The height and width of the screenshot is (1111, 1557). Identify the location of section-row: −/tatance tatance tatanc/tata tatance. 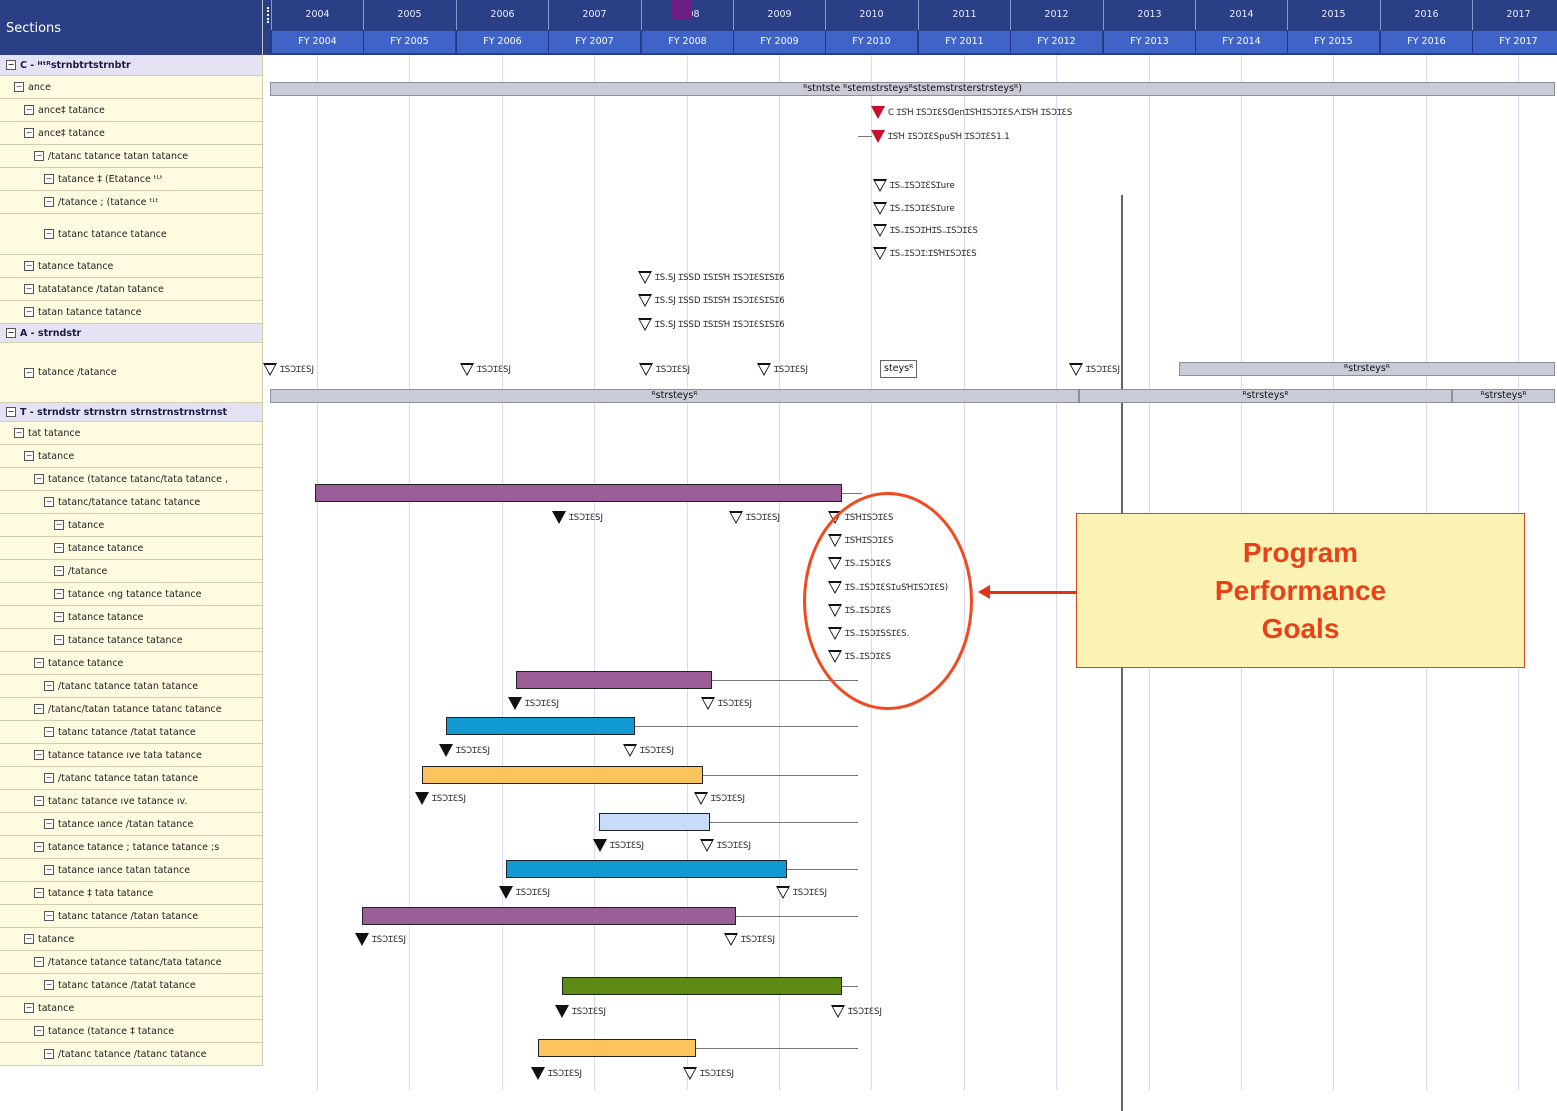
(131, 962).